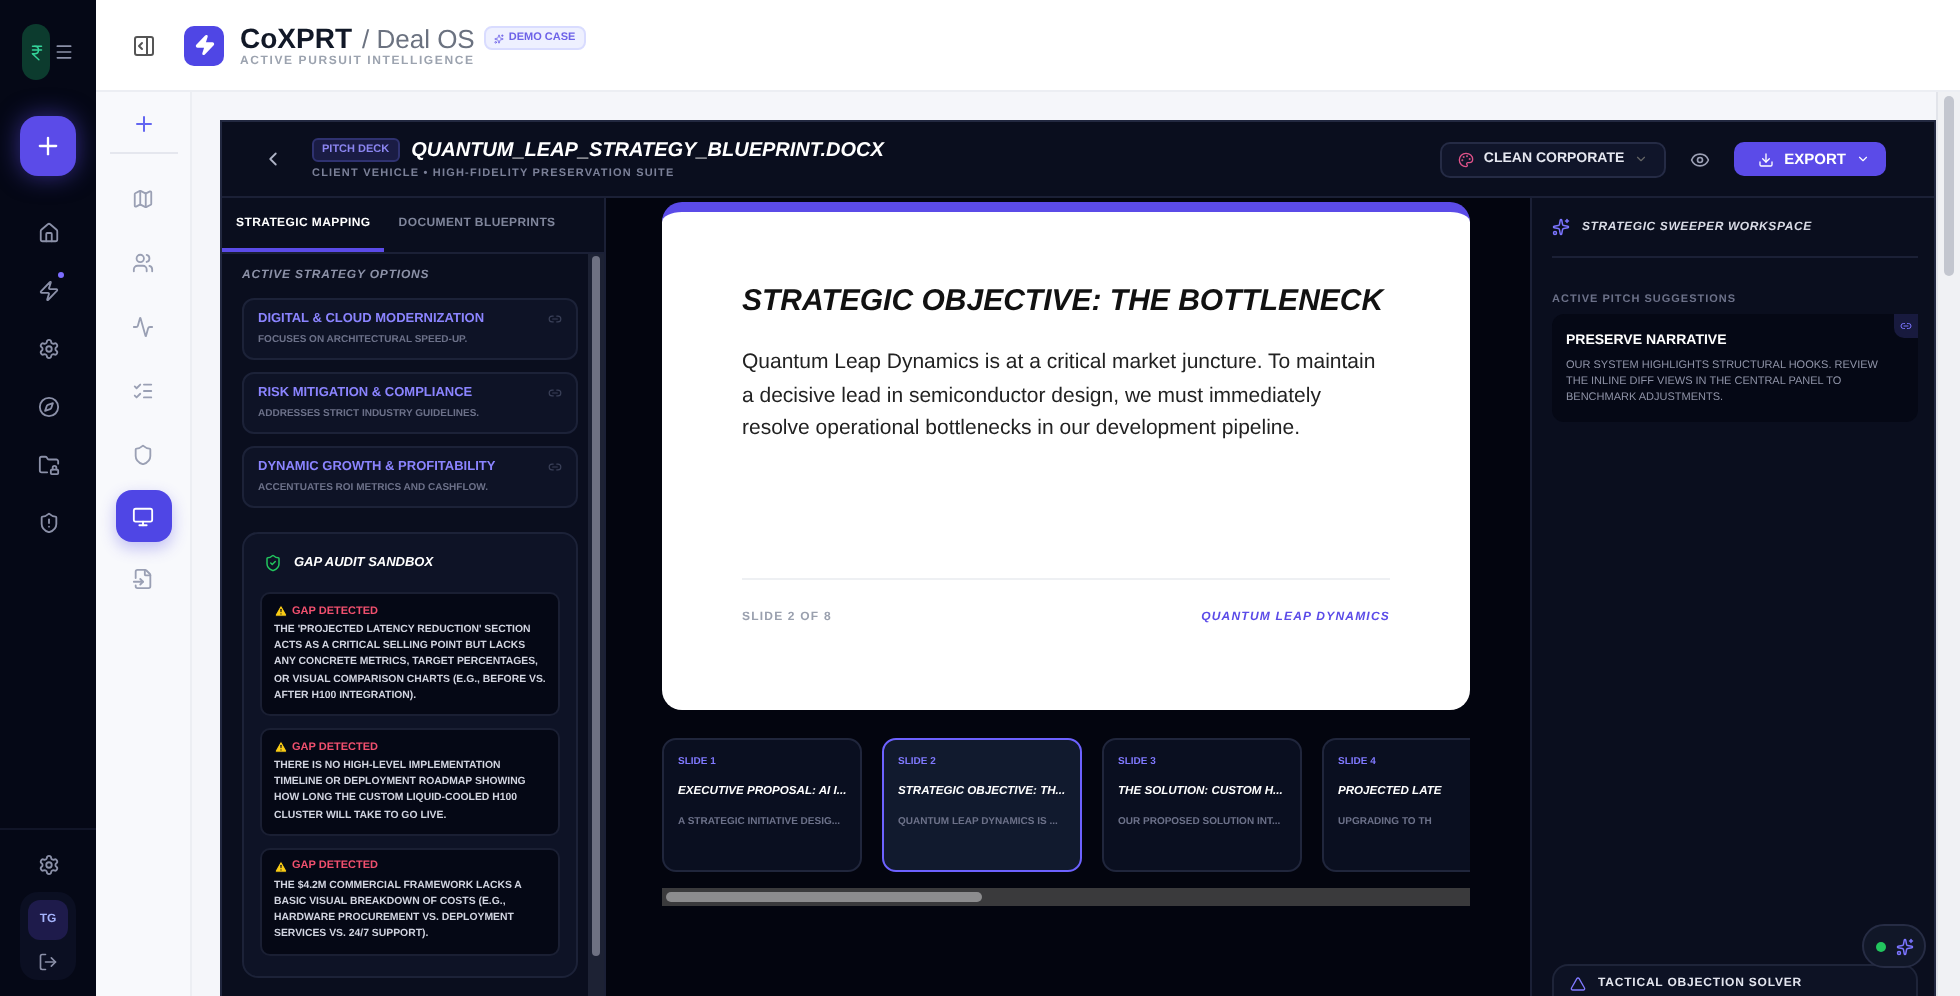 This screenshot has width=1960, height=996. Describe the element at coordinates (144, 45) in the screenshot. I see `panel-toggle-icon` at that location.